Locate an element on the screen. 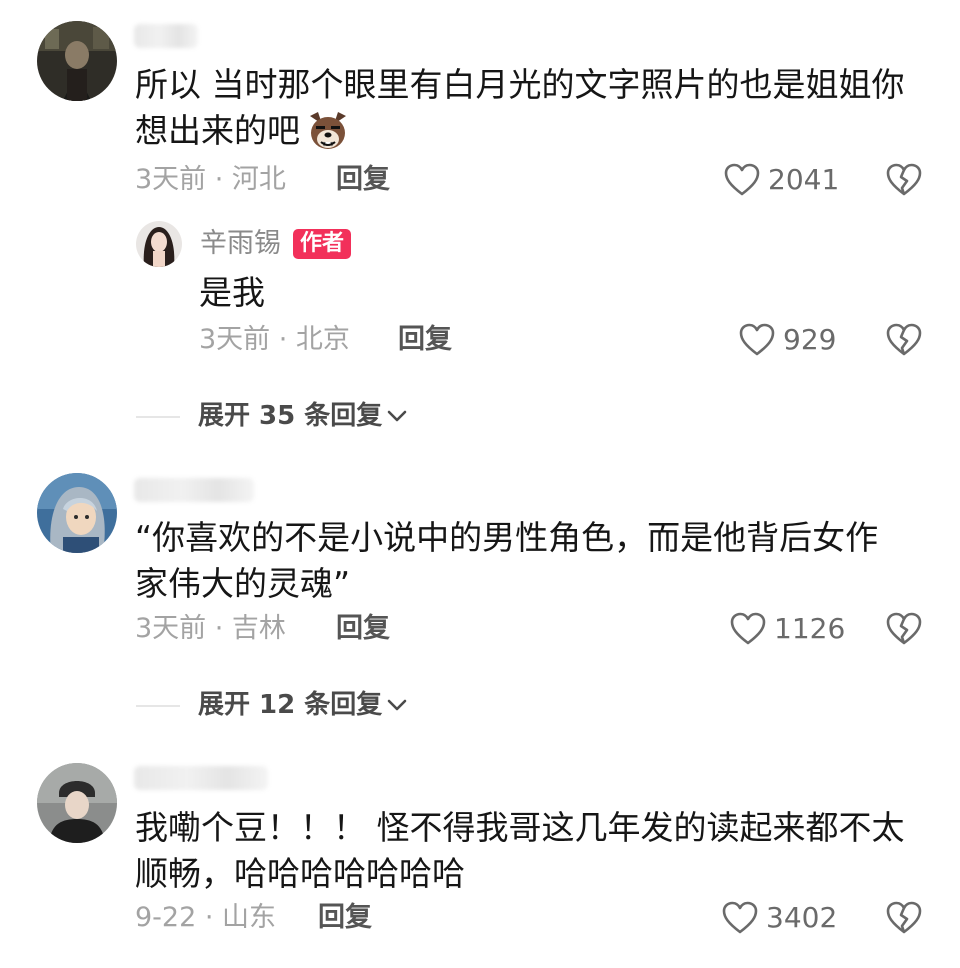 The height and width of the screenshot is (968, 960). like-button: 2041 is located at coordinates (781, 180).